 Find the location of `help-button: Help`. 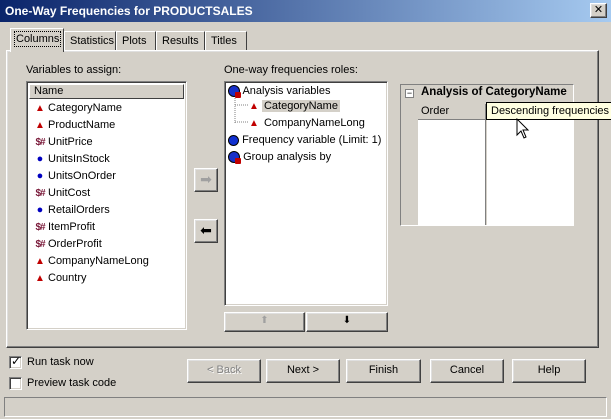

help-button: Help is located at coordinates (549, 371).